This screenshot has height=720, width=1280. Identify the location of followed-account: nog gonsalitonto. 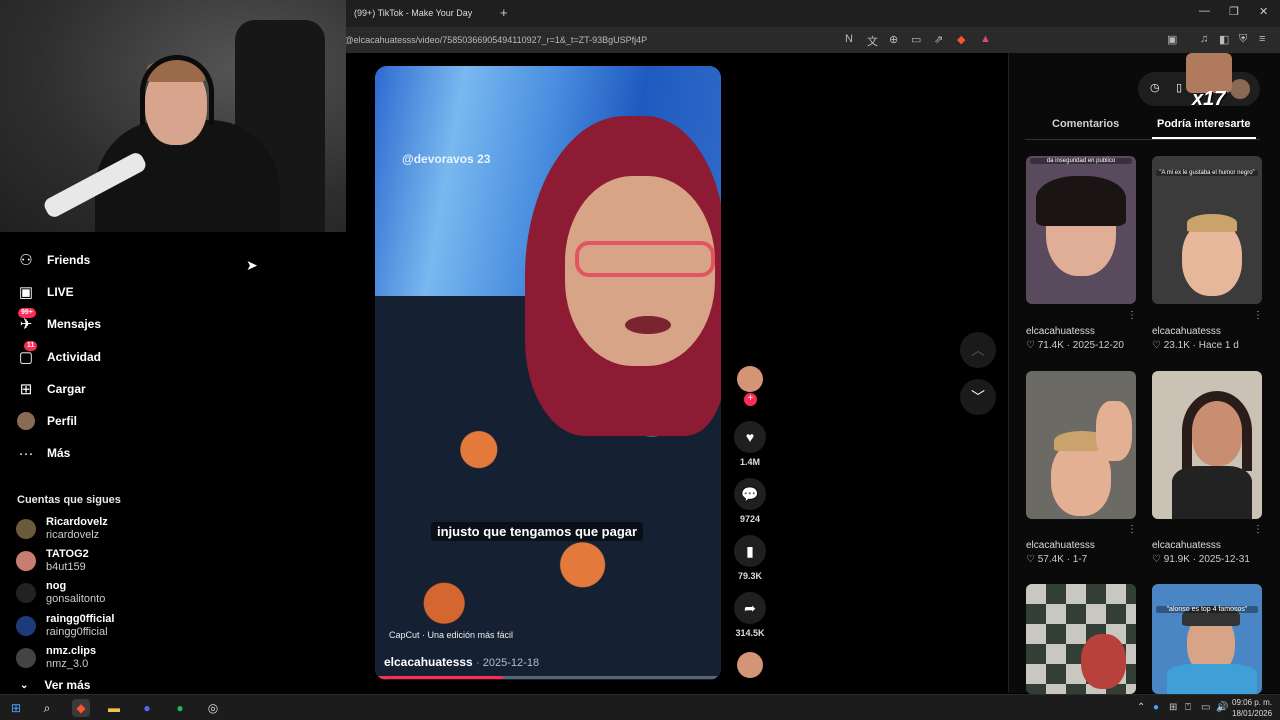
(60, 593).